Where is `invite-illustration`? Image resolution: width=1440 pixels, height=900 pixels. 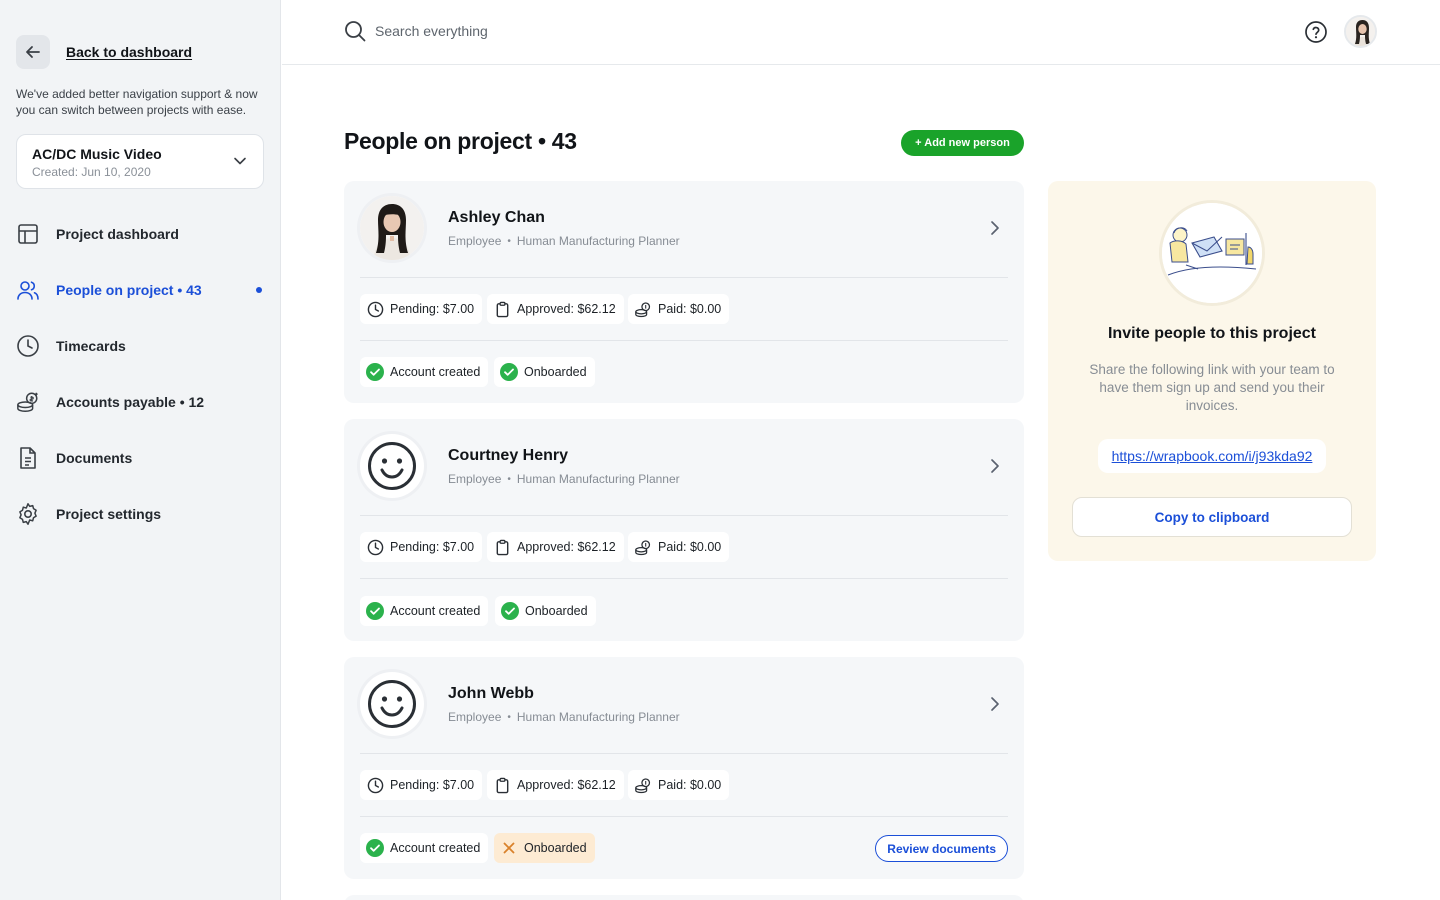 invite-illustration is located at coordinates (1212, 253).